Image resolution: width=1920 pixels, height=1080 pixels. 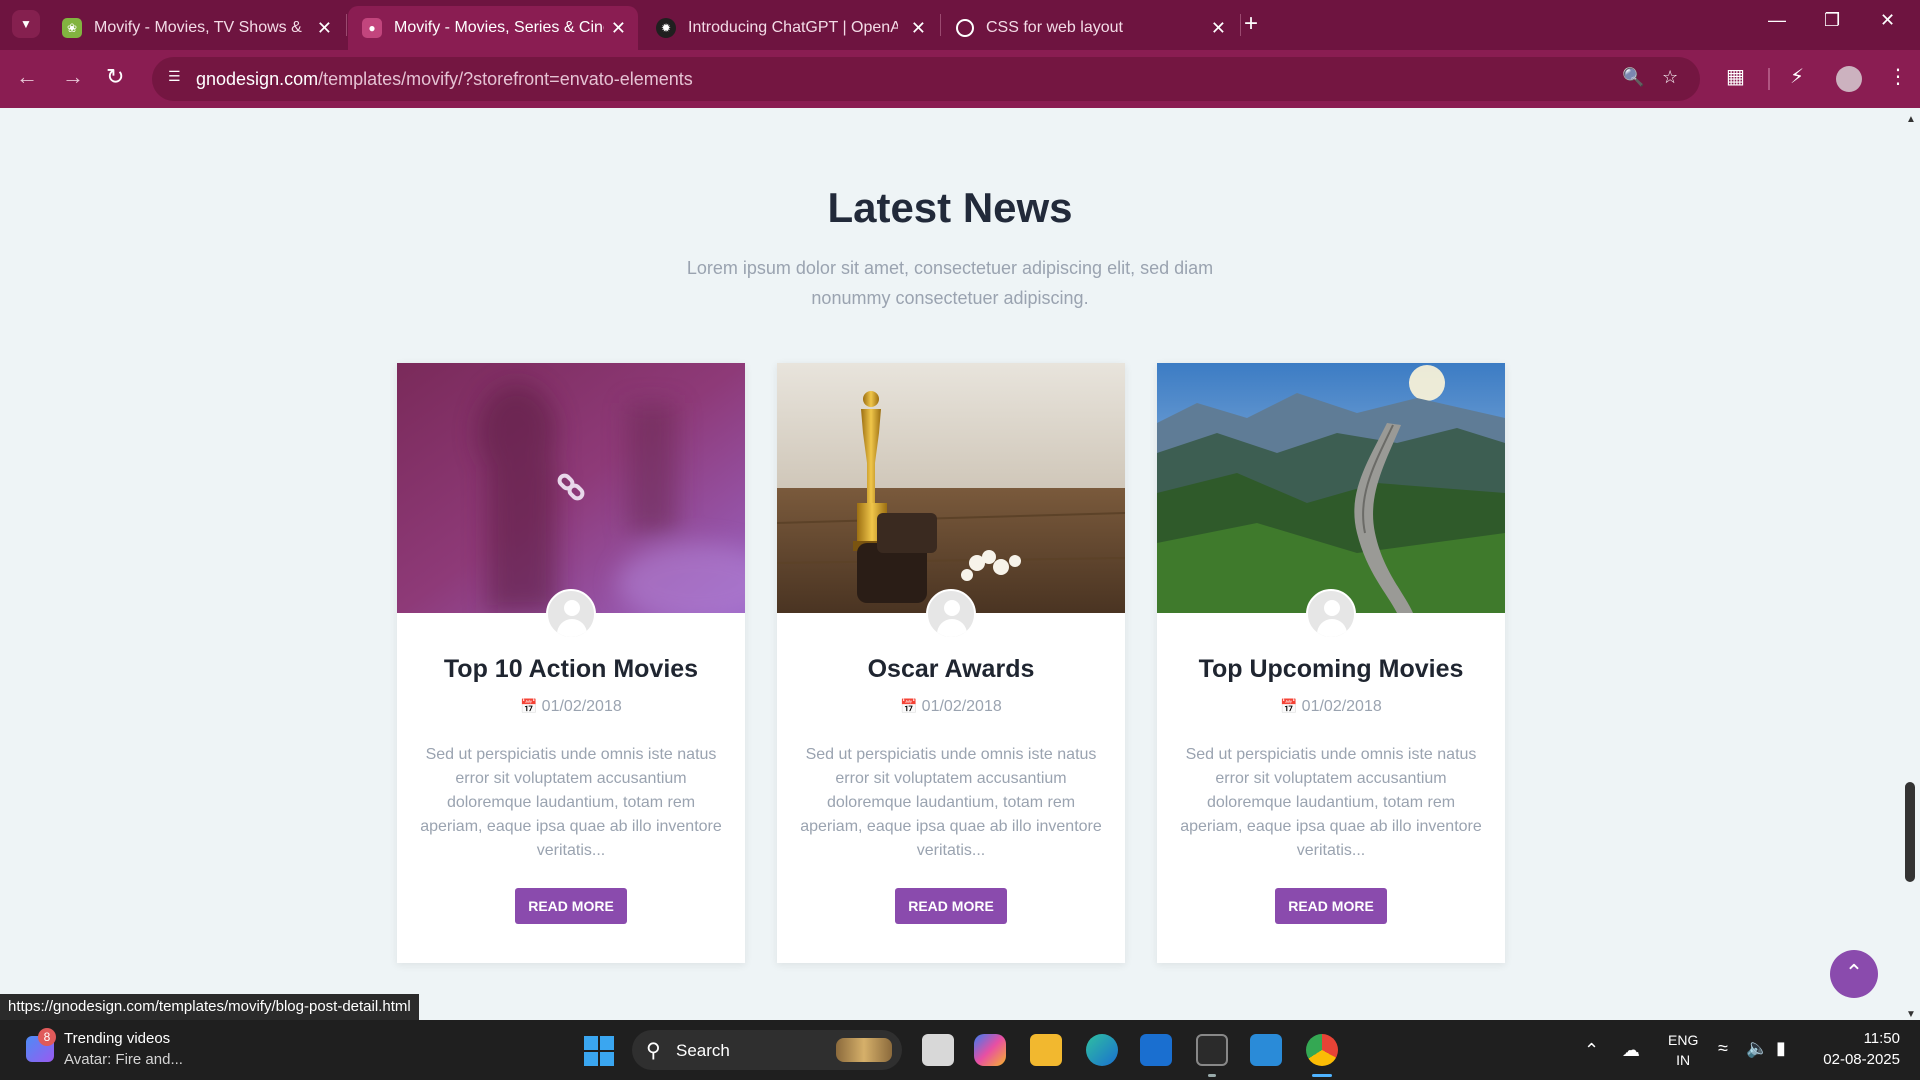 I want to click on tab-title: Movify - Movies, TV Shows & C, so click(x=199, y=27).